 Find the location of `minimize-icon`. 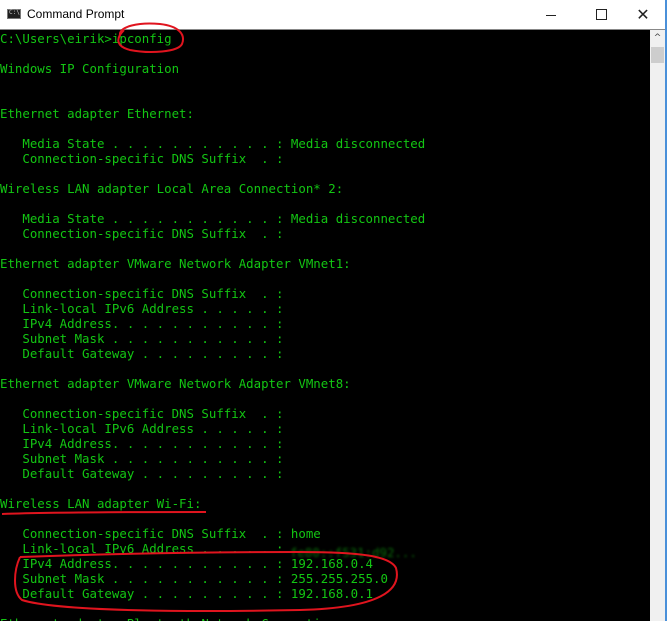

minimize-icon is located at coordinates (551, 15).